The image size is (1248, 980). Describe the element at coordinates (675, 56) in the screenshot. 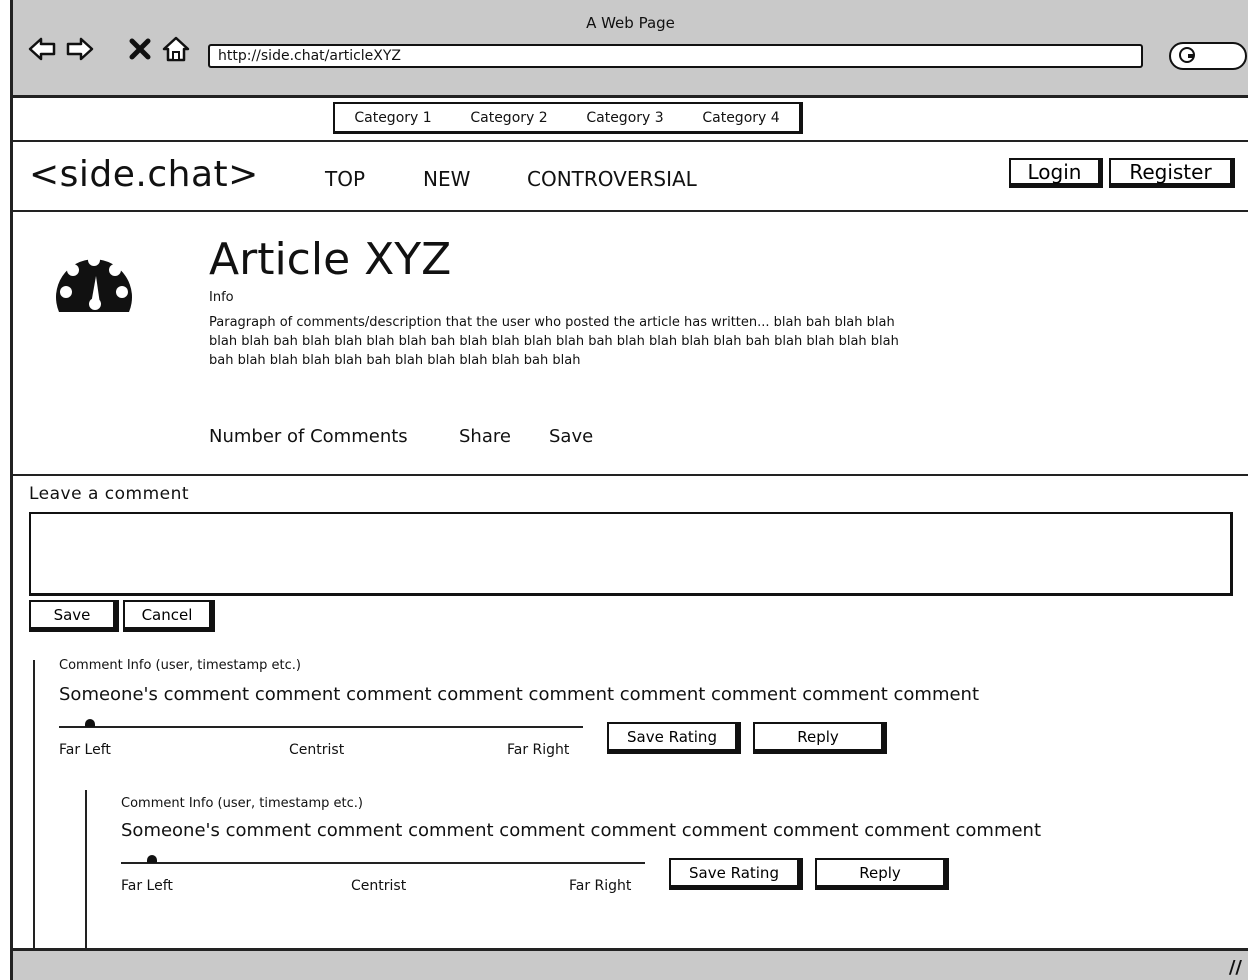

I see `url-input: http://side.chat/articleXYZ` at that location.